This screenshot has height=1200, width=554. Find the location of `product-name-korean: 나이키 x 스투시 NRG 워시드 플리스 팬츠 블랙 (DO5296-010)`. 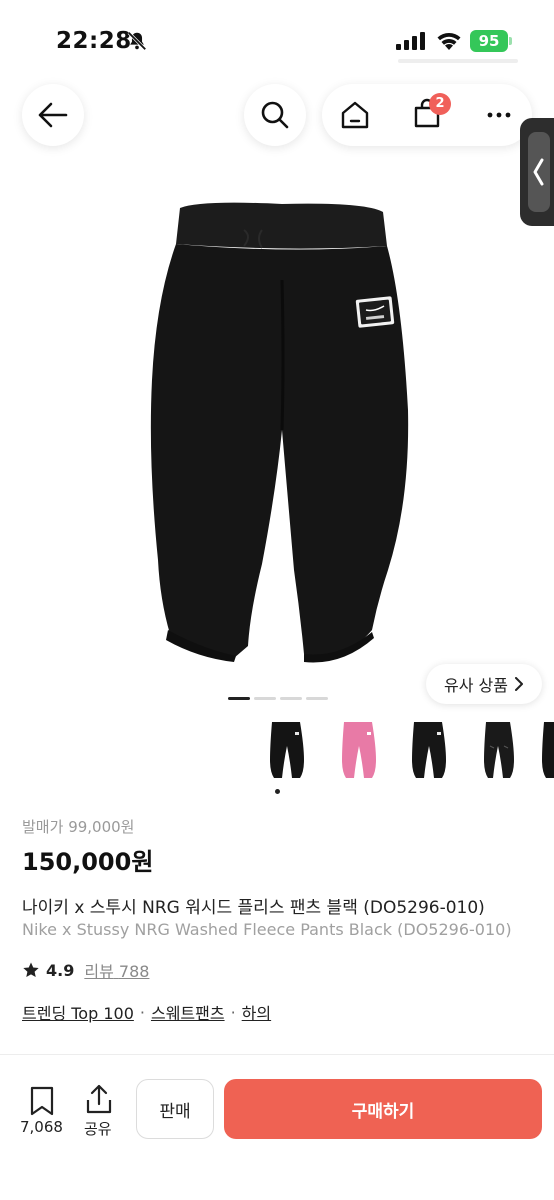

product-name-korean: 나이키 x 스투시 NRG 워시드 플리스 팬츠 블랙 (DO5296-010) is located at coordinates (253, 908).